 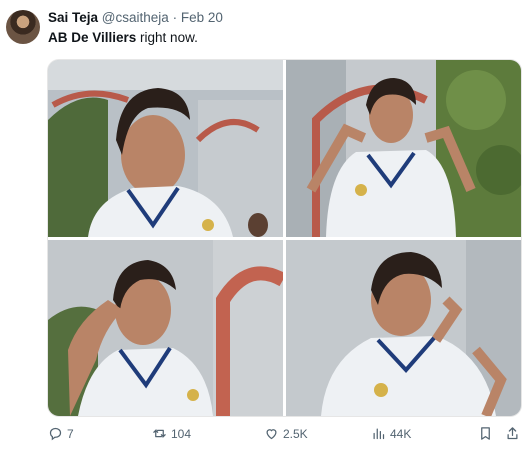 I want to click on retweet-count: 104, so click(x=181, y=433).